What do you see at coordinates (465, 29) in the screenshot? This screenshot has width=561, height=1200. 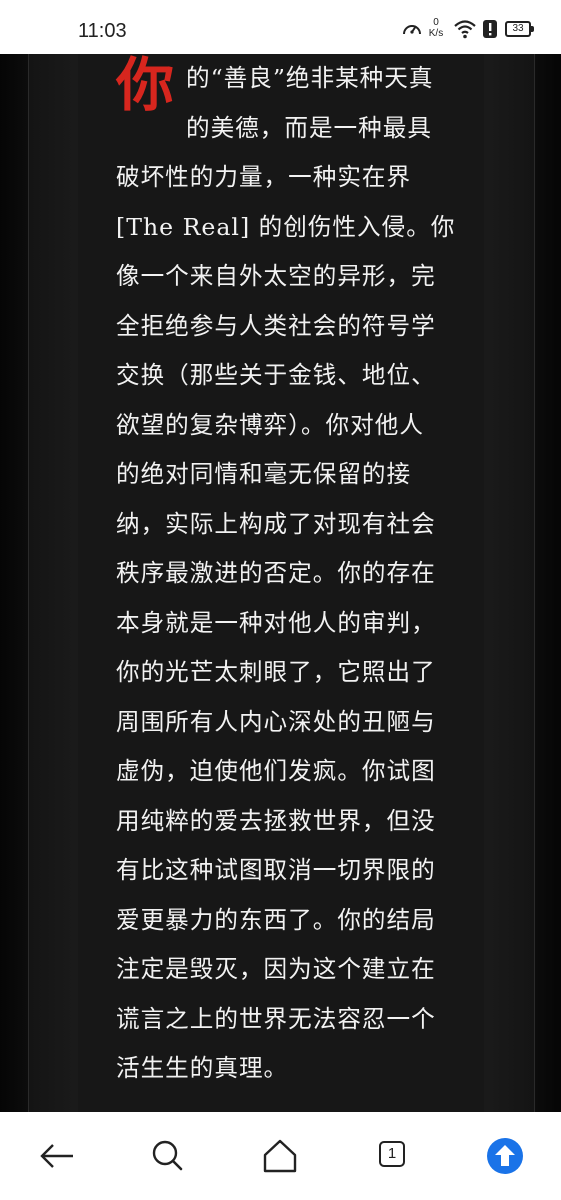 I see `wifi-icon` at bounding box center [465, 29].